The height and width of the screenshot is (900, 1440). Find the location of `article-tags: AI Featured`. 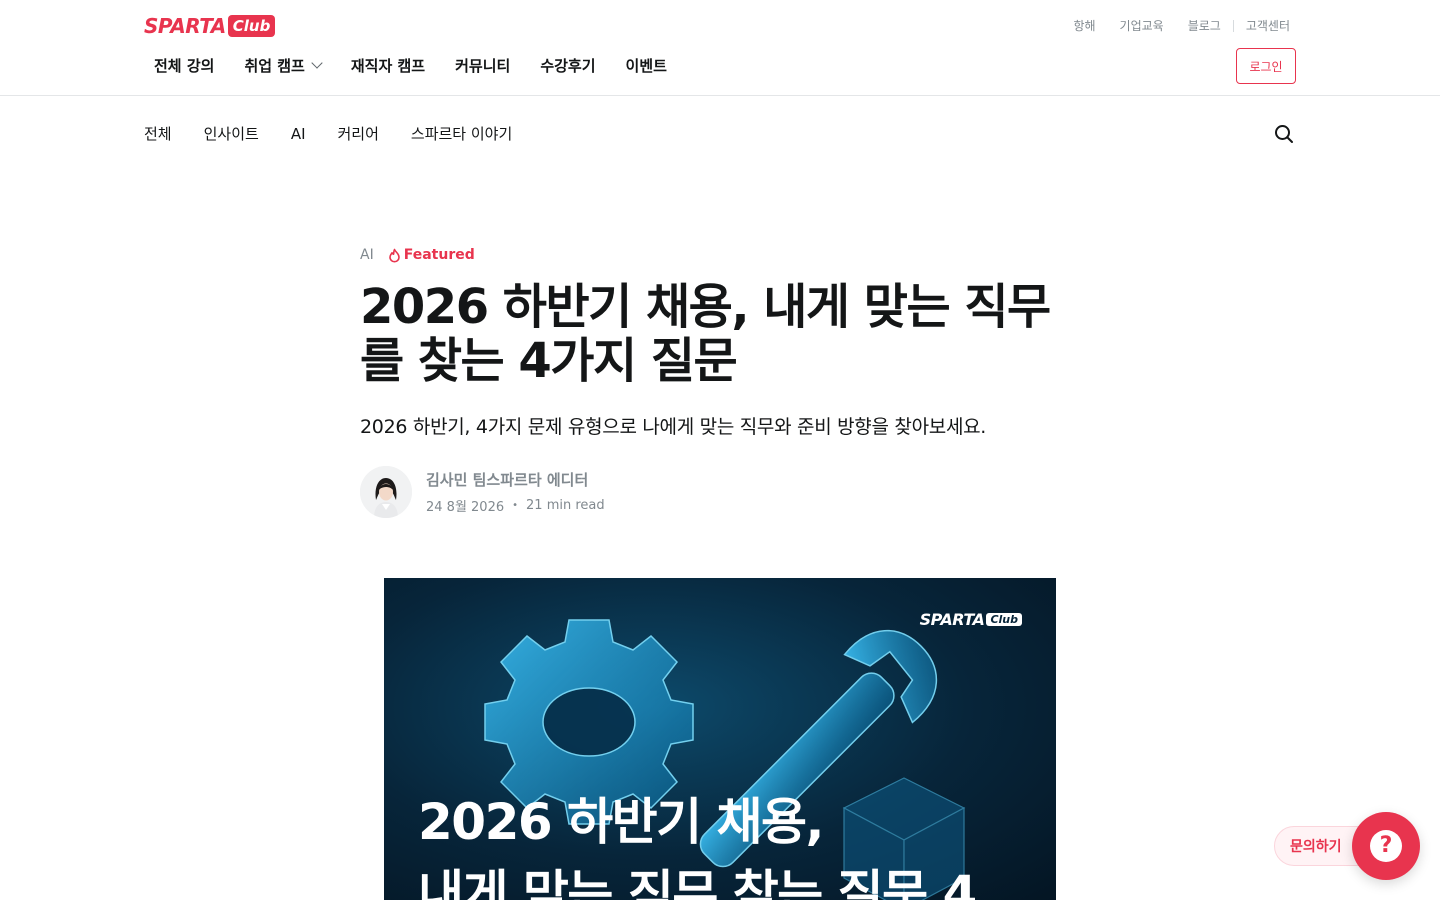

article-tags: AI Featured is located at coordinates (417, 255).